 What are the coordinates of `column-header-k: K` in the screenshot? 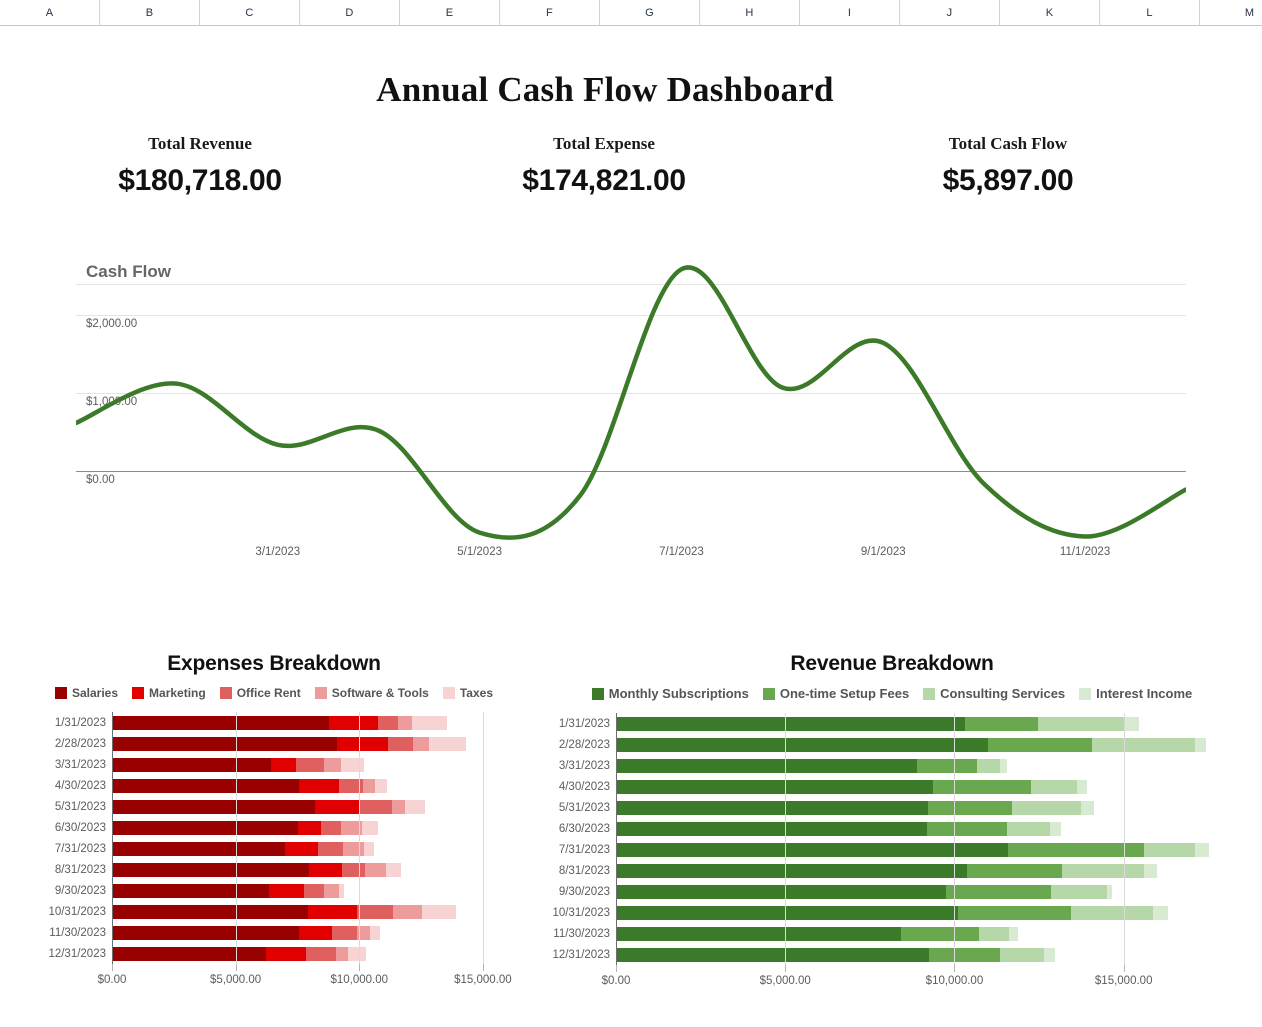 It's located at (1050, 12).